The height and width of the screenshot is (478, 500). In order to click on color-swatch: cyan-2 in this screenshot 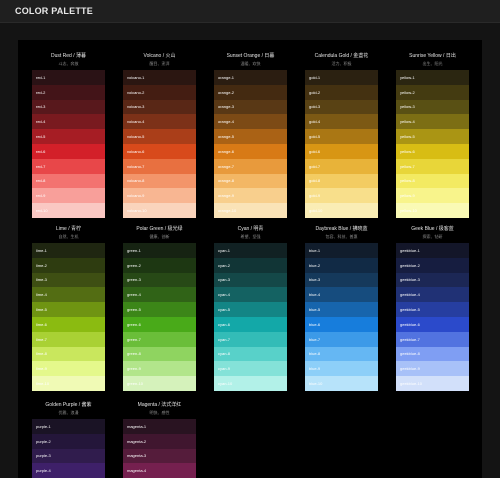, I will do `click(250, 265)`.